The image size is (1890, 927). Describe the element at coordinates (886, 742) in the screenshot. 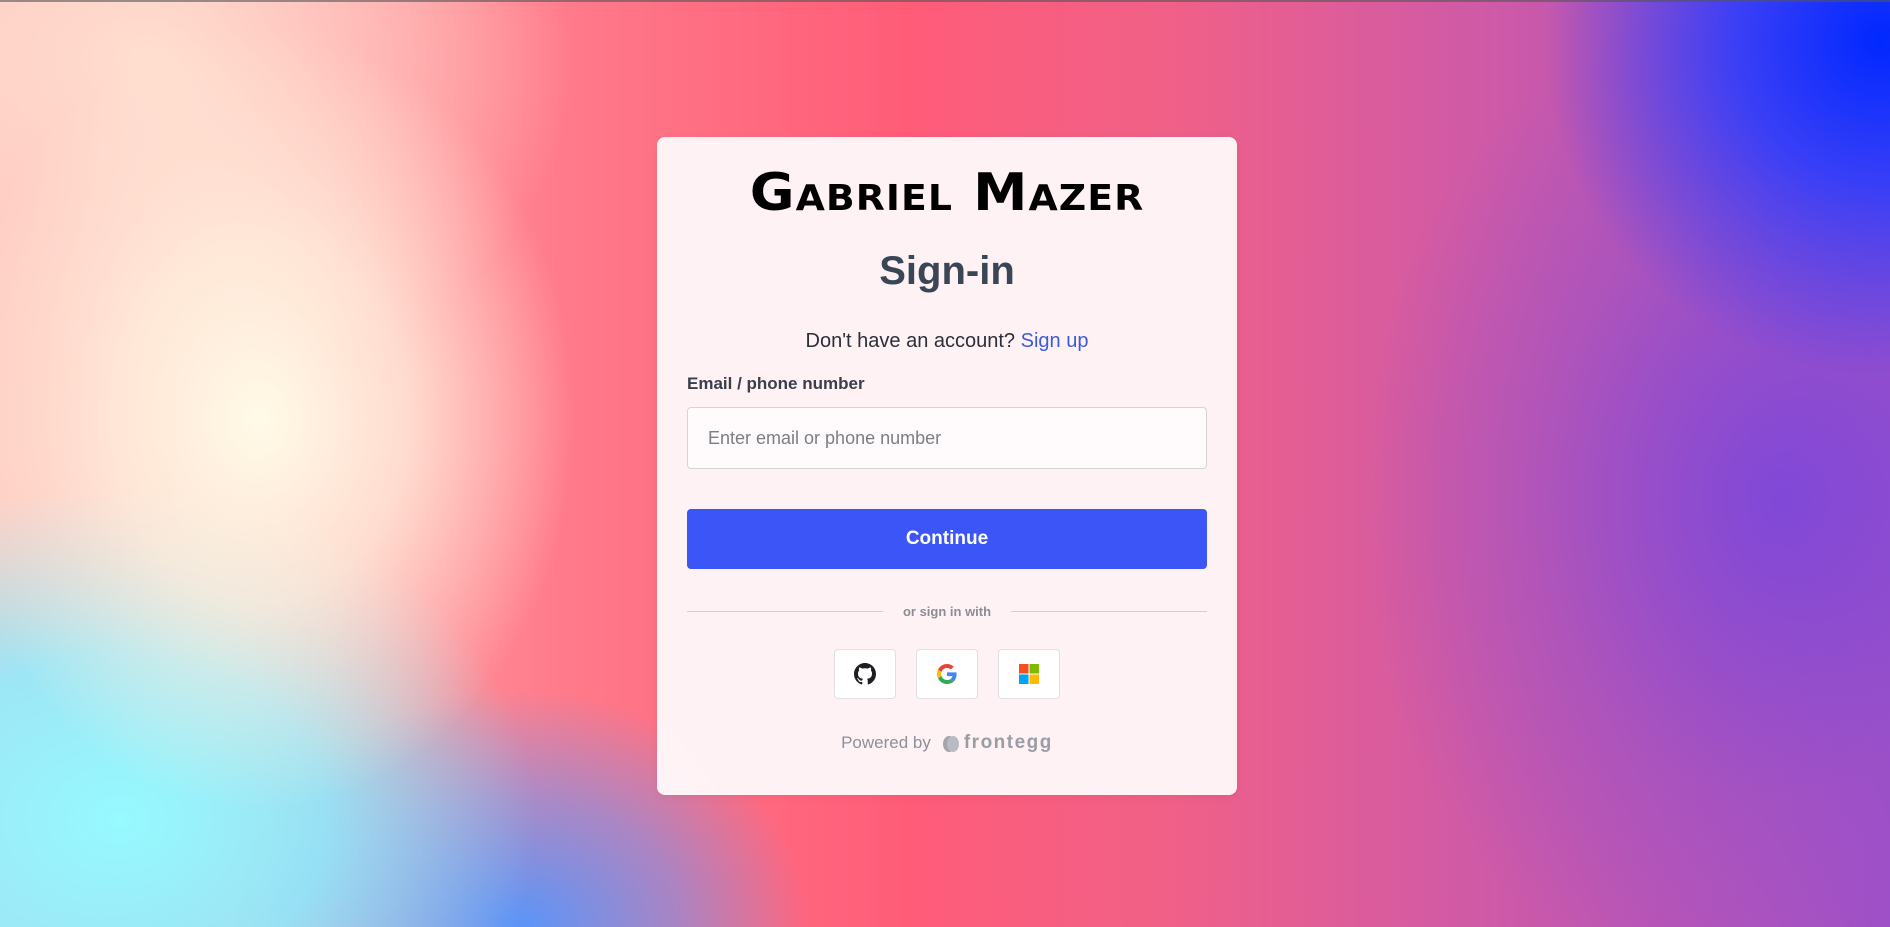

I see `powered-by-text: Powered by` at that location.